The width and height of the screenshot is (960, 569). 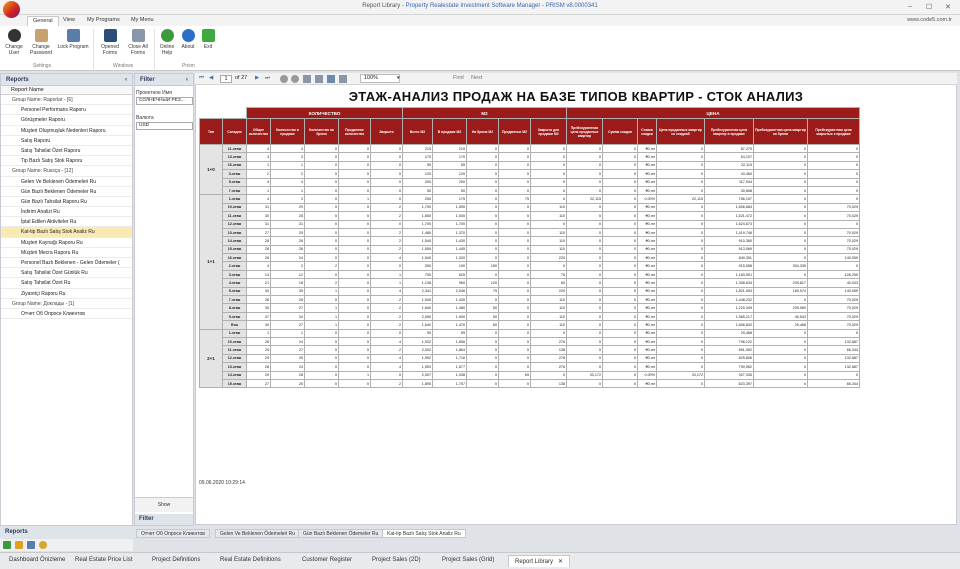 What do you see at coordinates (164, 519) in the screenshot?
I see `filter-footer: Filter` at bounding box center [164, 519].